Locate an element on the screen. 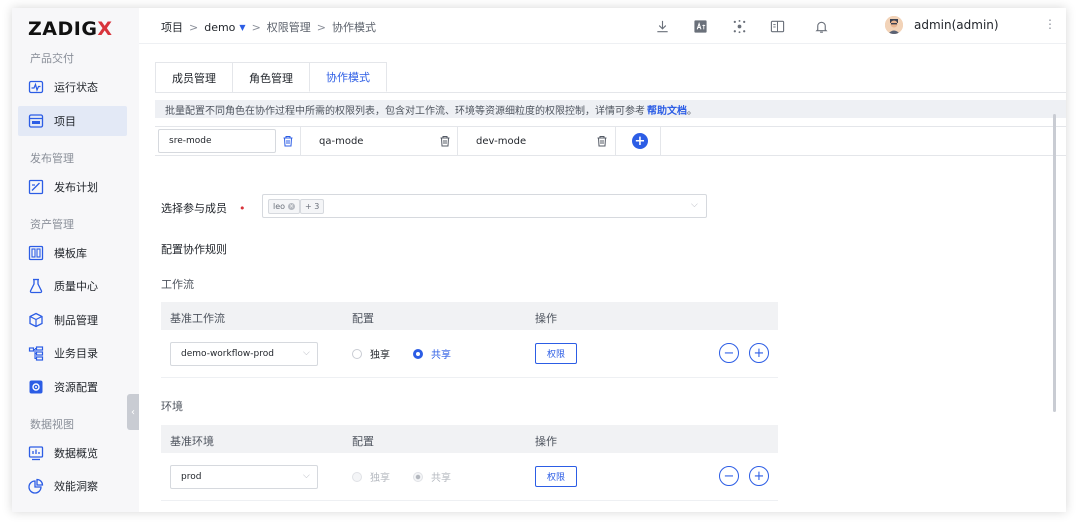 The width and height of the screenshot is (1080, 522). members-select: leo × + 3 ⌵ is located at coordinates (484, 206).